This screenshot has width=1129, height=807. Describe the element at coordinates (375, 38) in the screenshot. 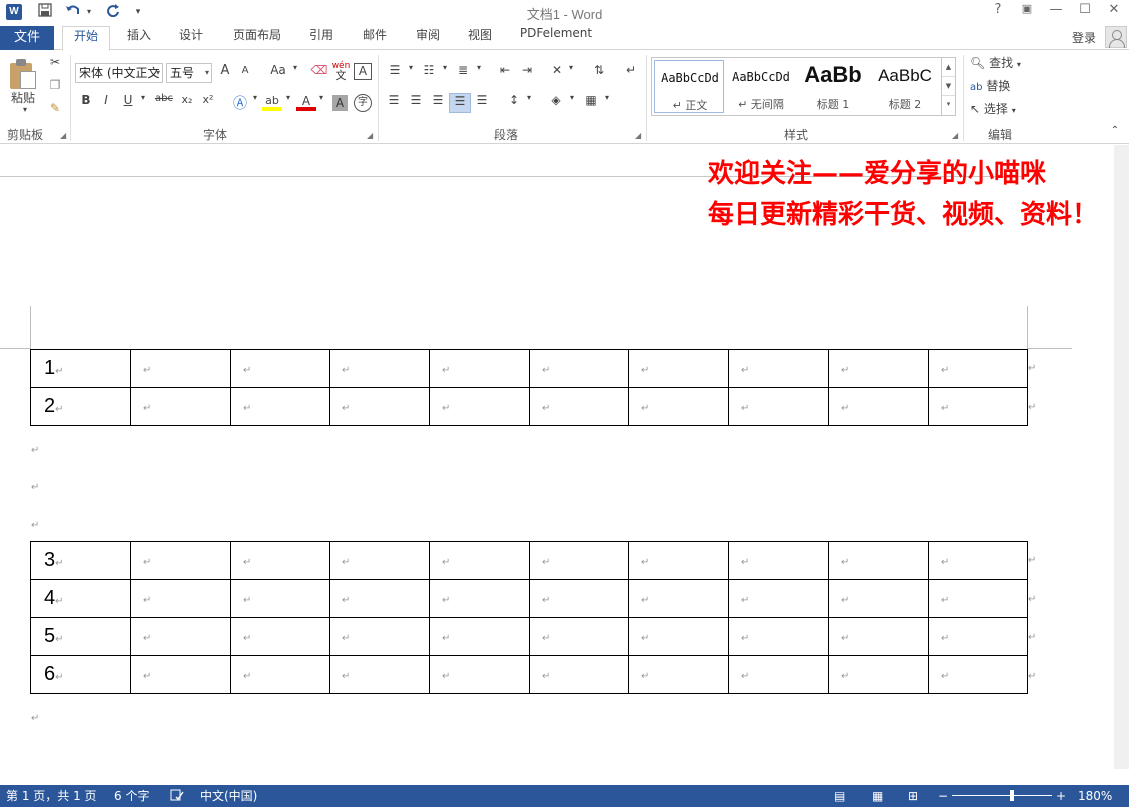

I see `tab-mailings: 邮件` at that location.